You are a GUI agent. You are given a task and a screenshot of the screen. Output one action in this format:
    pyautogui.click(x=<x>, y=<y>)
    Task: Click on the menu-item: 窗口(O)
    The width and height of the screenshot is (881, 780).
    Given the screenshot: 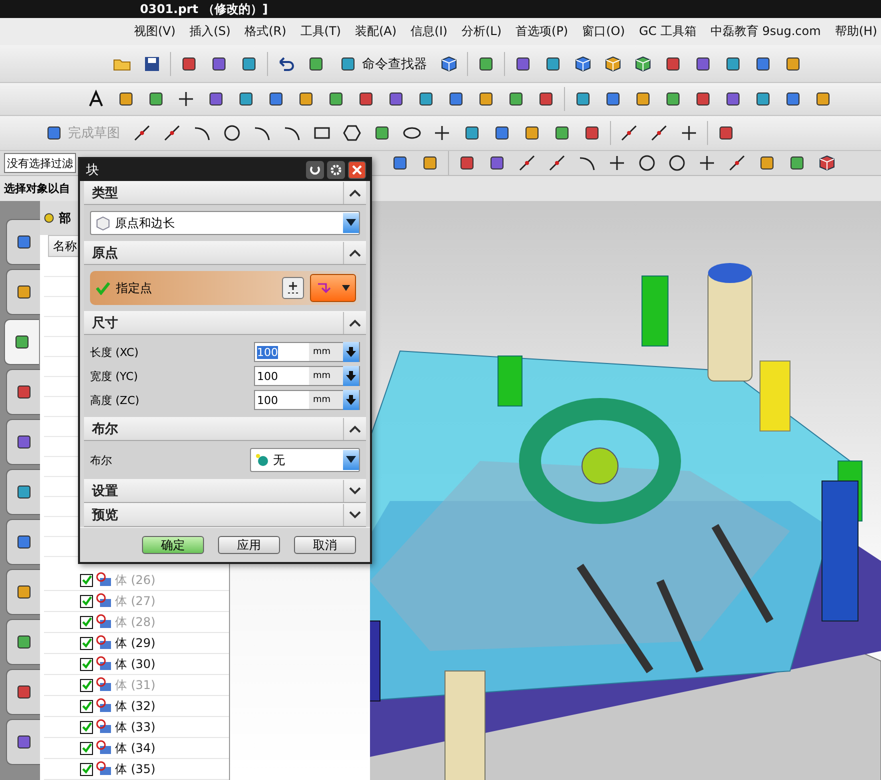 What is the action you would take?
    pyautogui.click(x=603, y=31)
    